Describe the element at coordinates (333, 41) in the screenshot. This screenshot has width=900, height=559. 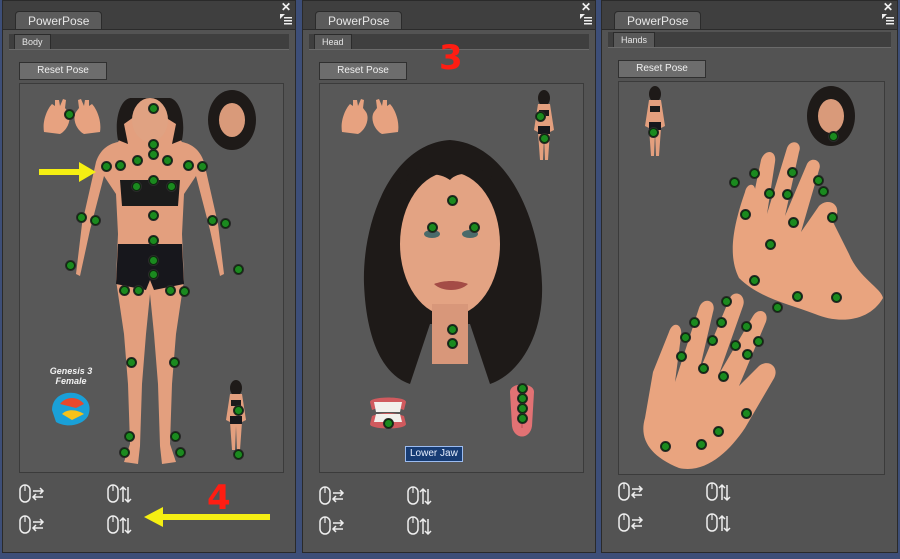
I see `tab-head: Head` at that location.